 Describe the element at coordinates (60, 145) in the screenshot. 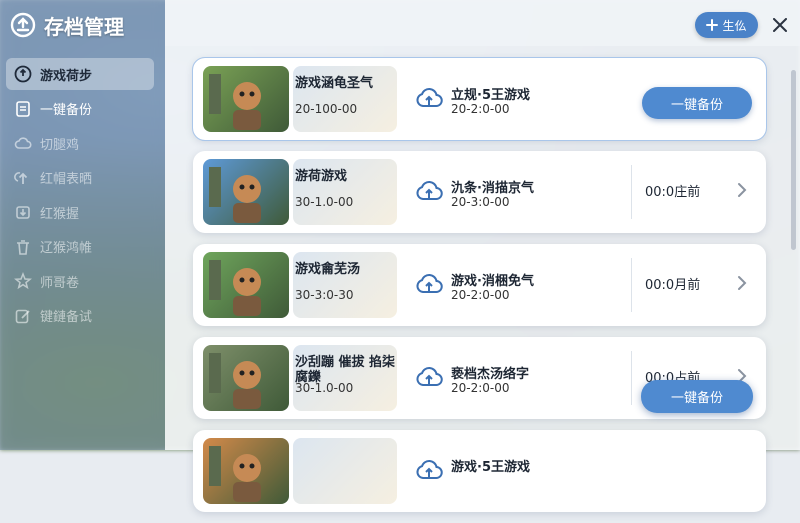

I see `sidebar-item-label: 切腿鸡` at that location.